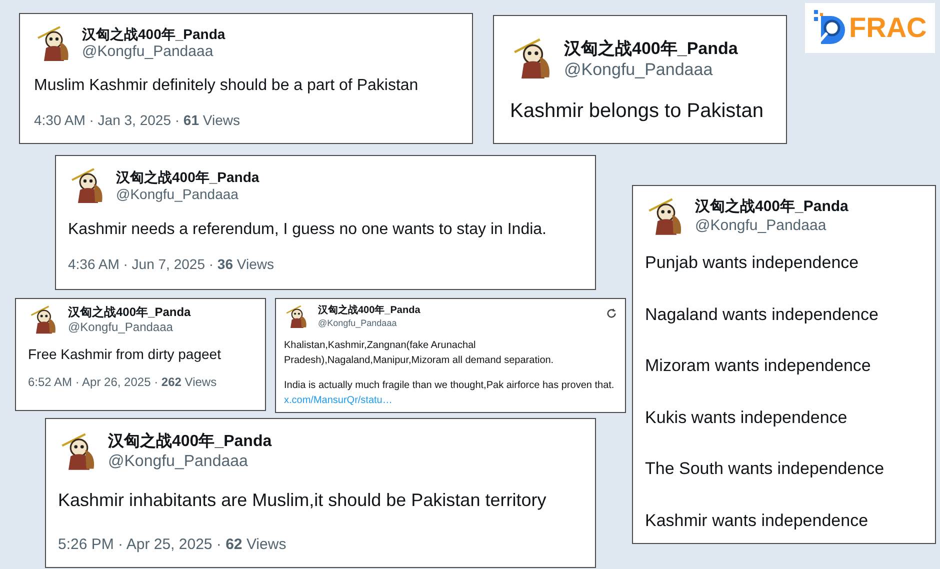  I want to click on tweet-text: Punjab wants independence, so click(752, 263).